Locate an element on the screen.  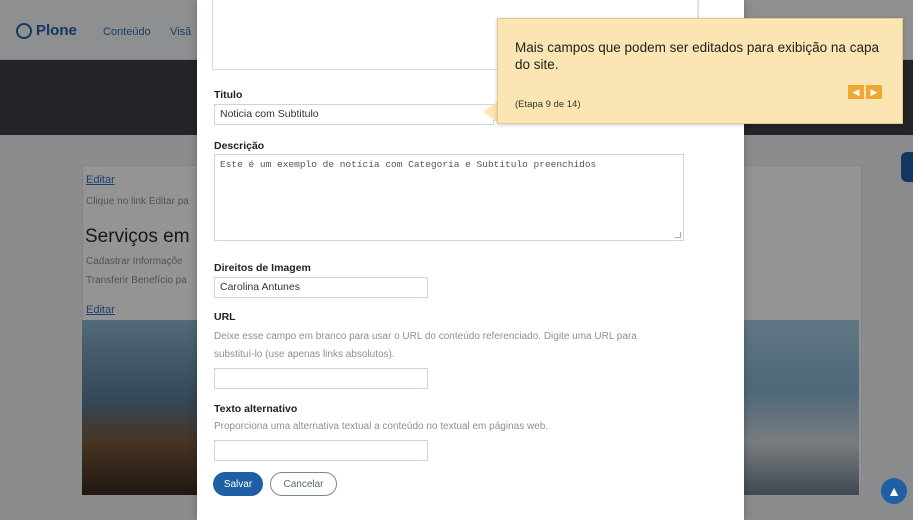
title-input: Noticia com Subtitulo is located at coordinates (354, 114).